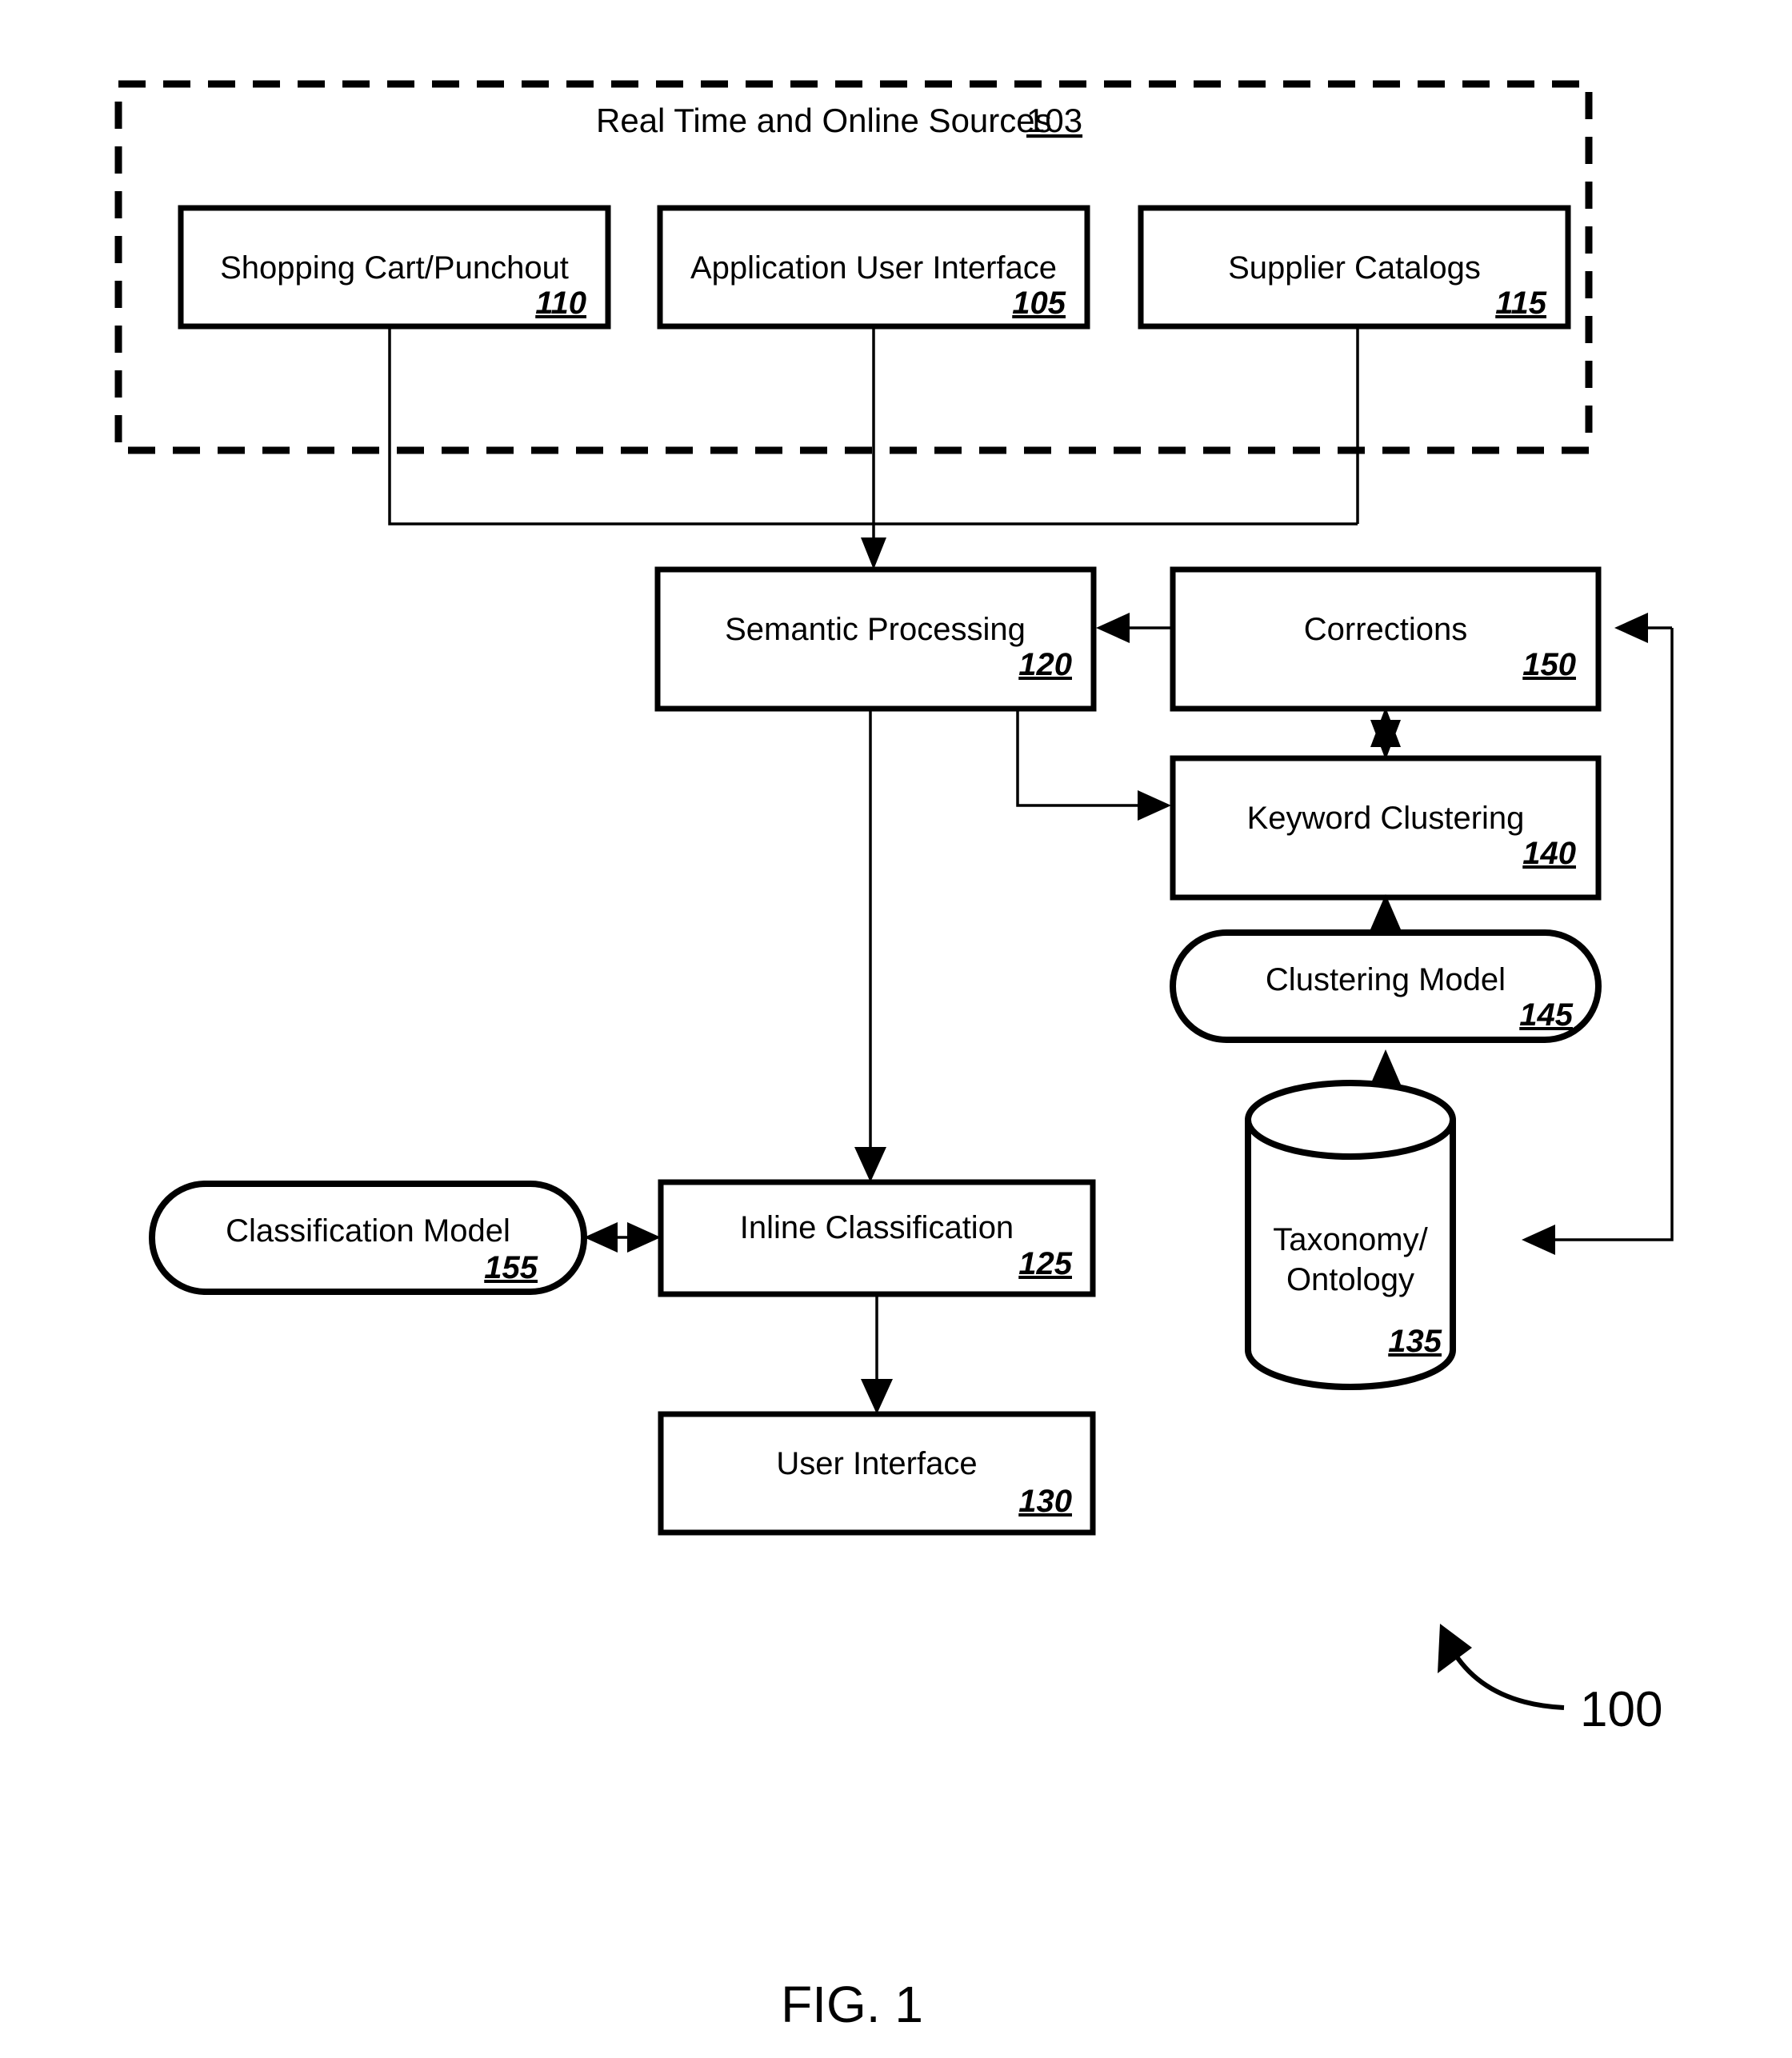 The width and height of the screenshot is (1792, 2058). What do you see at coordinates (644, 1237) in the screenshot?
I see `arrowhead-right-to-inline-classification` at bounding box center [644, 1237].